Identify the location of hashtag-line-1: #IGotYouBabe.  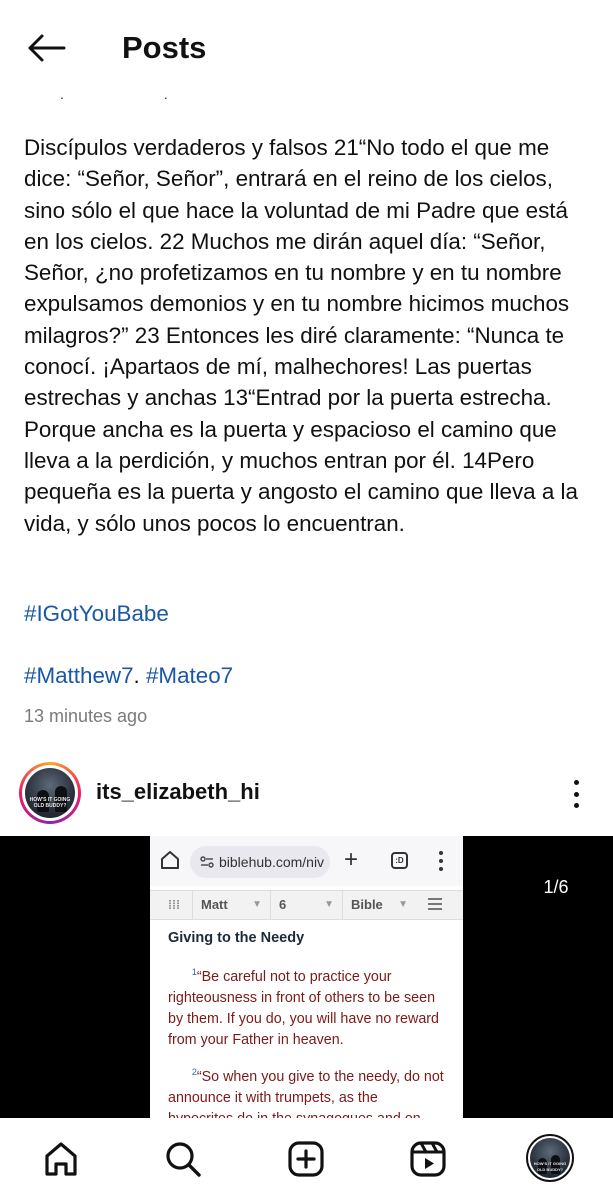
(96, 614).